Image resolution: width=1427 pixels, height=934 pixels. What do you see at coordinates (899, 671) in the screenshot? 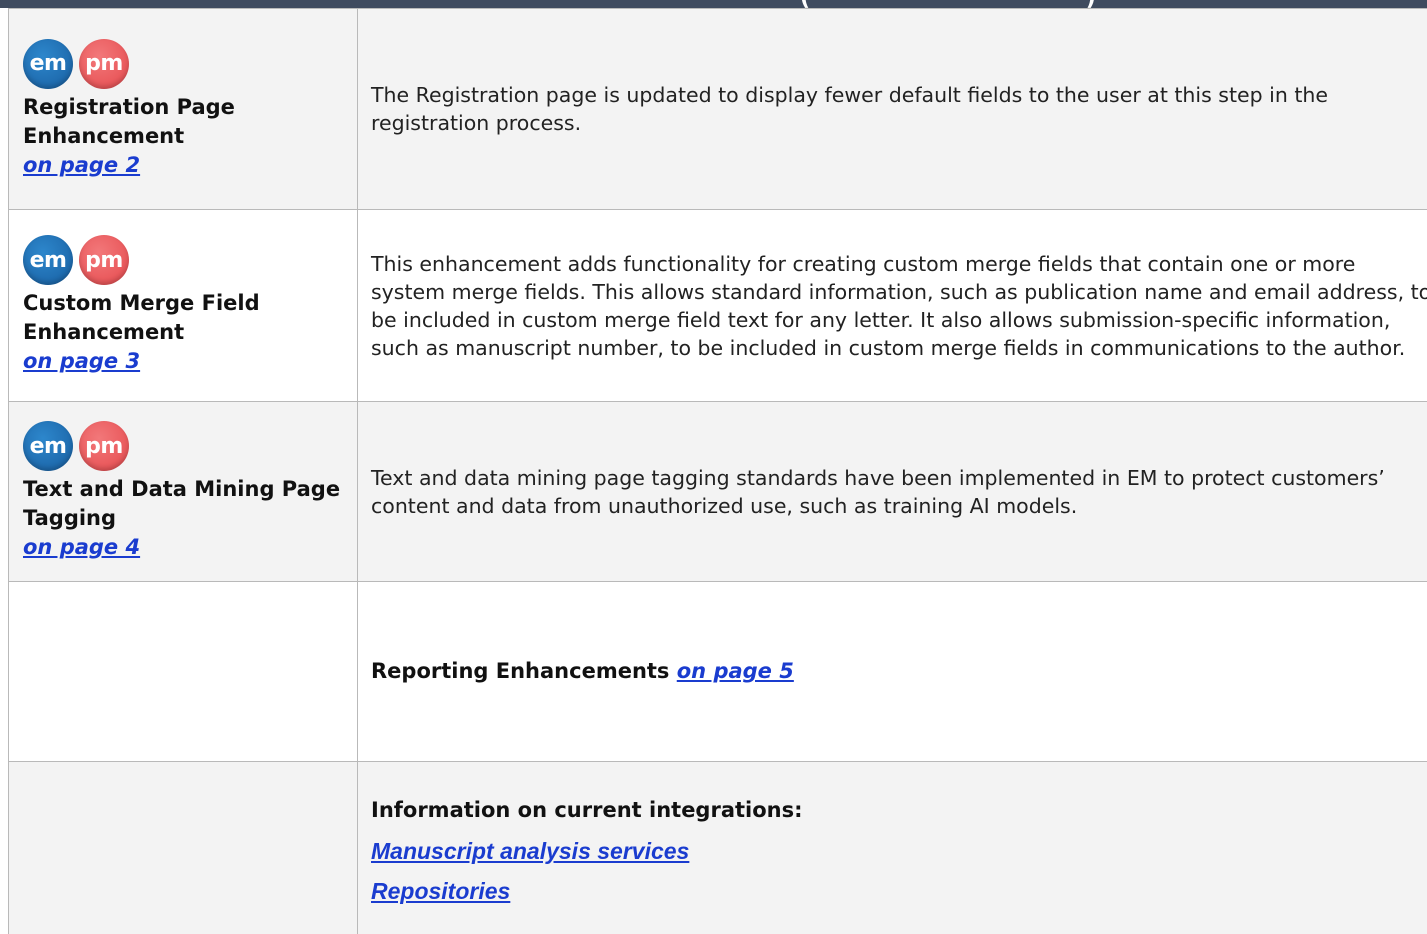
I see `reporting-line: Reporting Enhancements on page 5` at bounding box center [899, 671].